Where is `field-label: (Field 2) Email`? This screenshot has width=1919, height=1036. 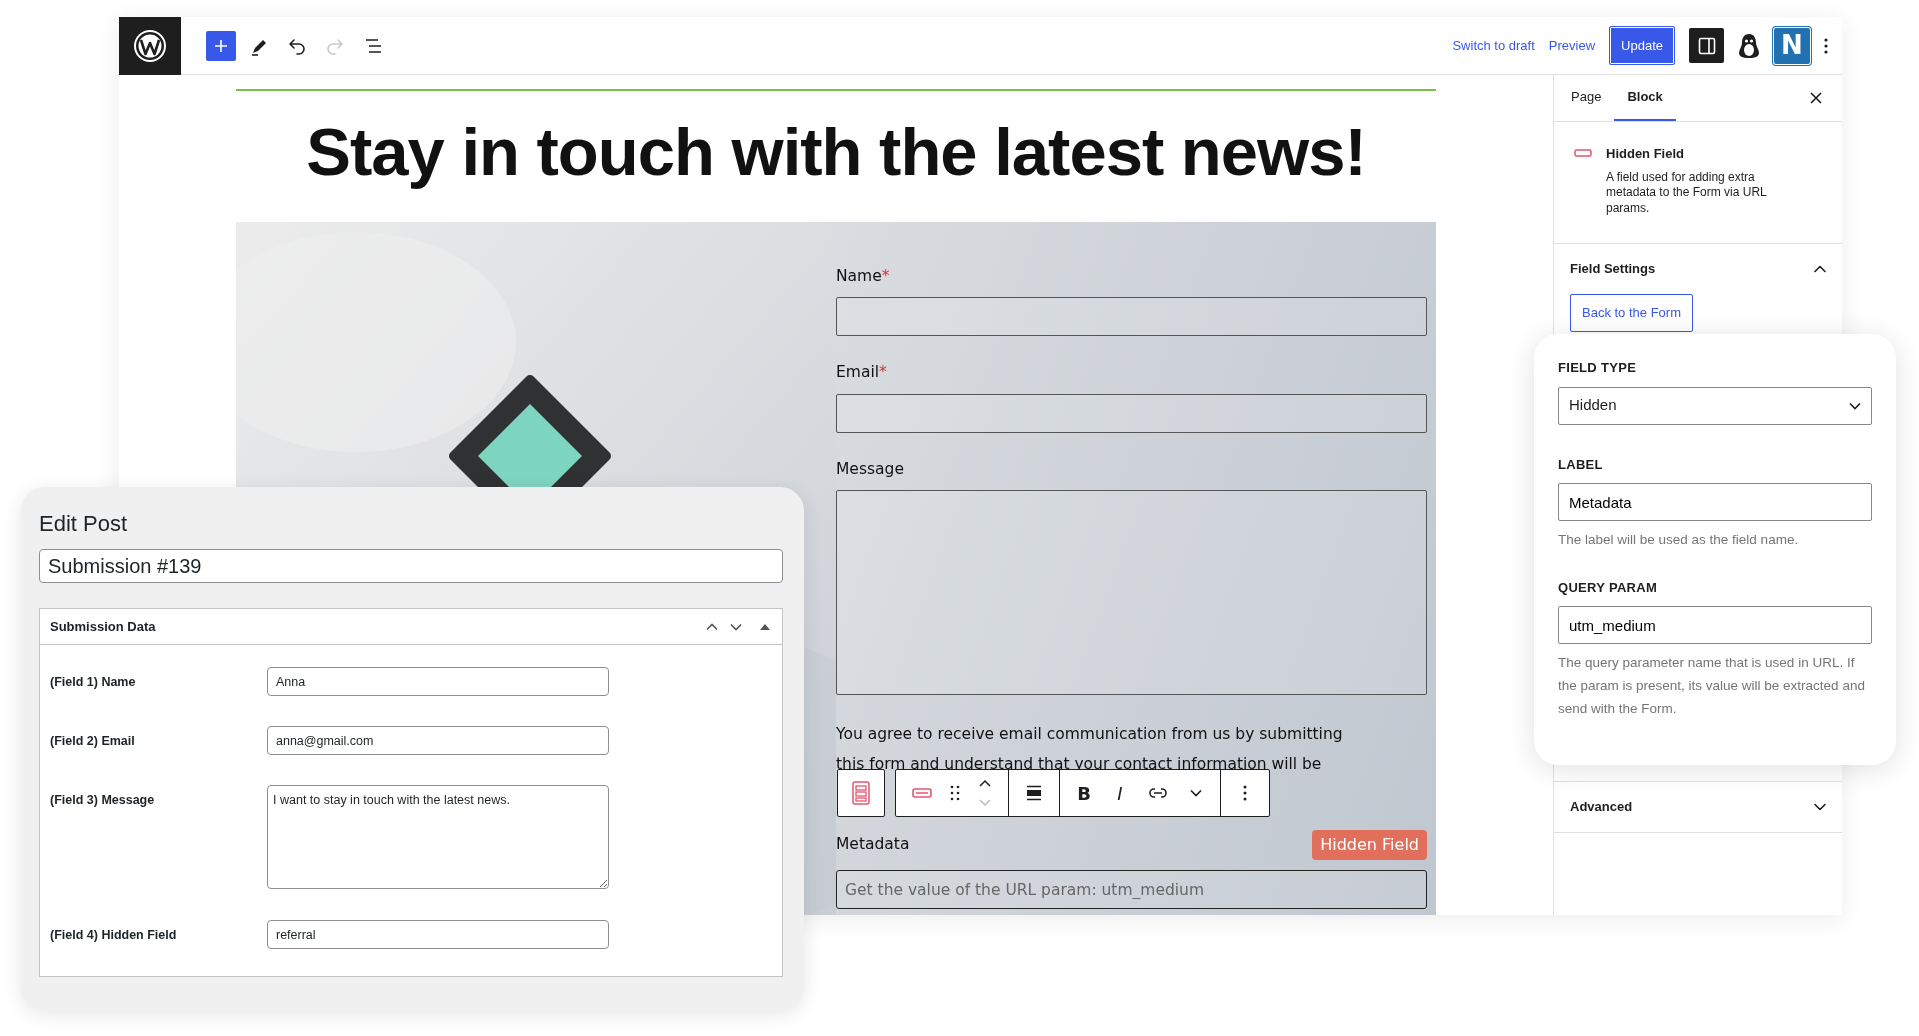
field-label: (Field 2) Email is located at coordinates (93, 741).